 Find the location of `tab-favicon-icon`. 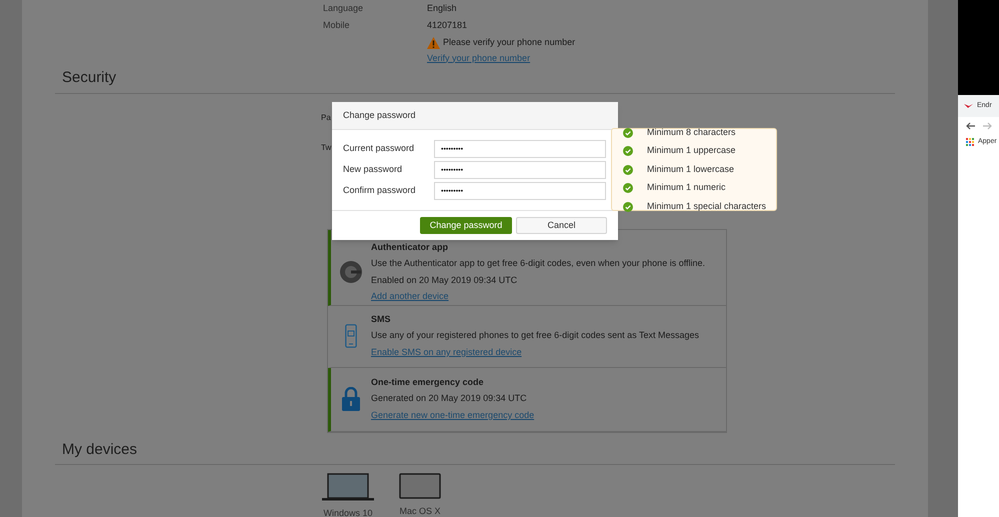

tab-favicon-icon is located at coordinates (968, 106).